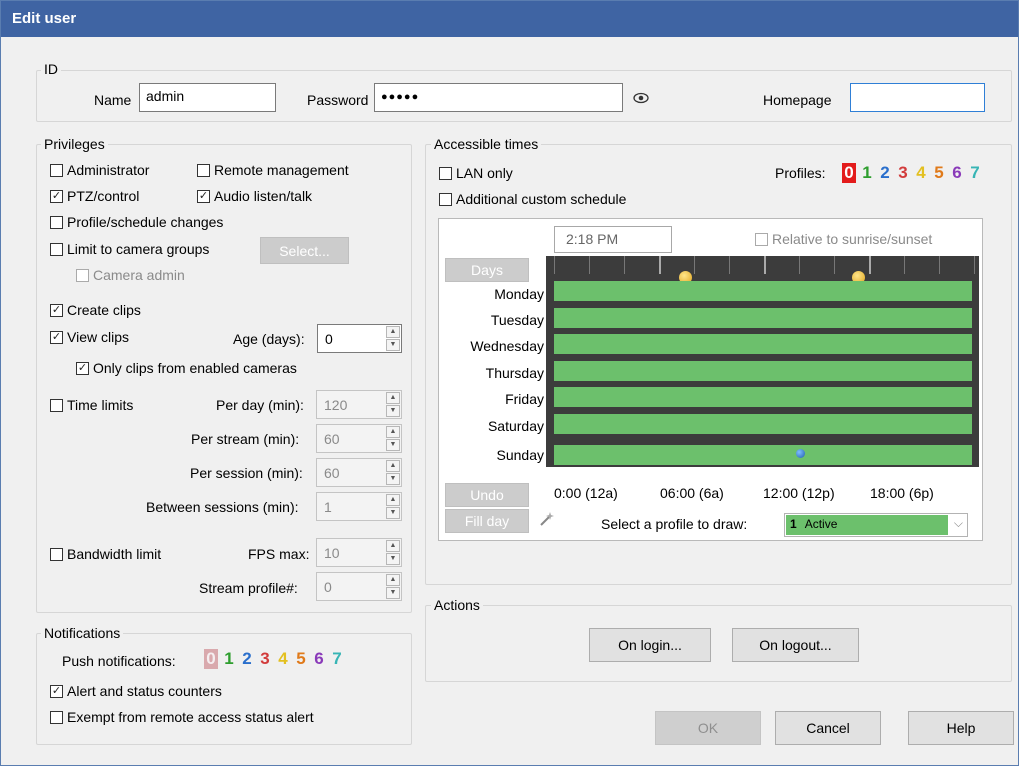 This screenshot has height=766, width=1019. What do you see at coordinates (139, 275) in the screenshot?
I see `camera-admin-label: Camera admin` at bounding box center [139, 275].